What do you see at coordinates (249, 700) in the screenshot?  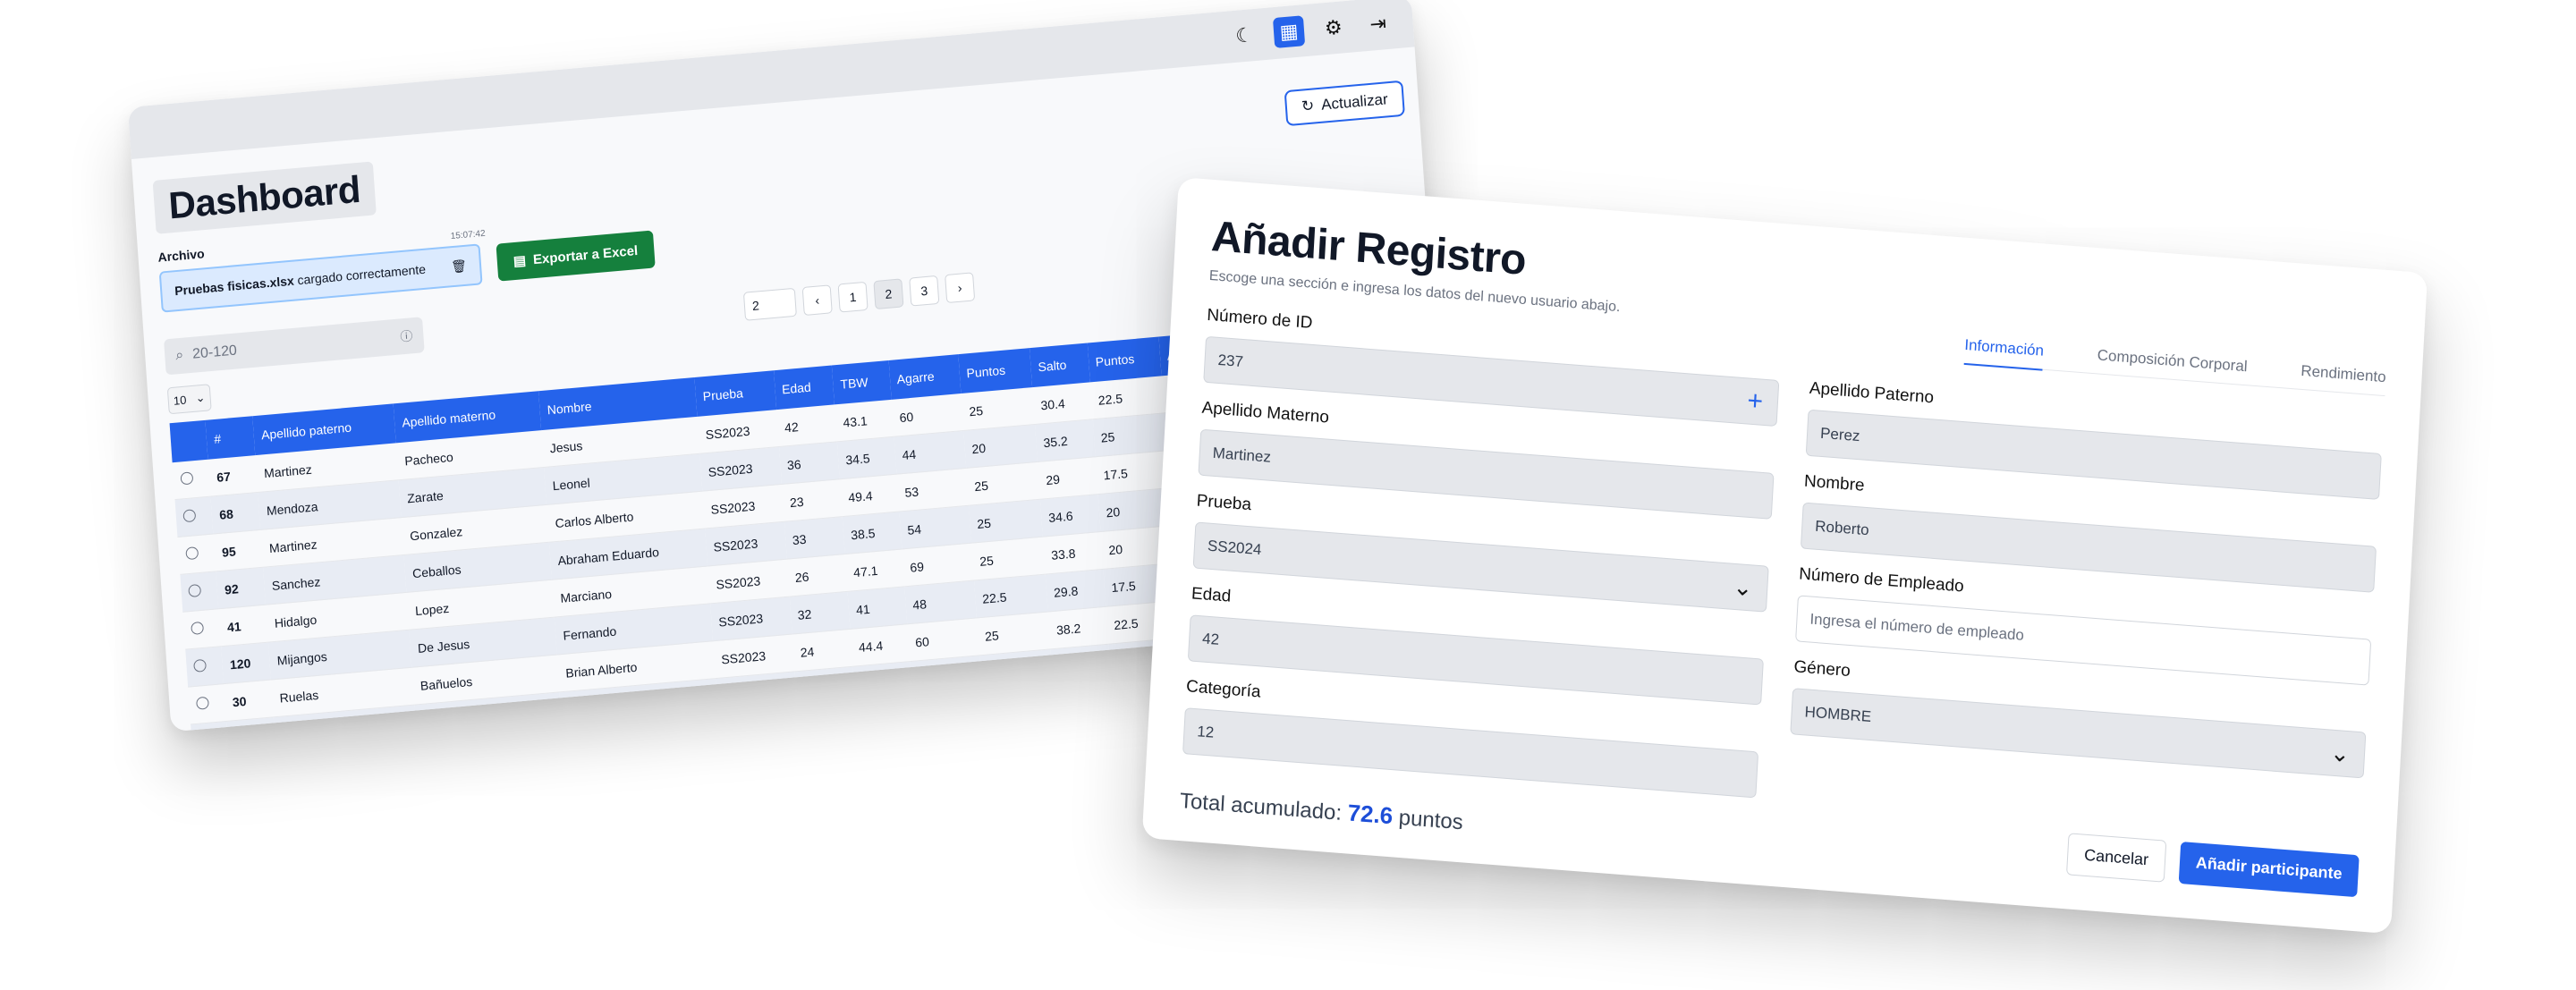 I see `table-cell: 30` at bounding box center [249, 700].